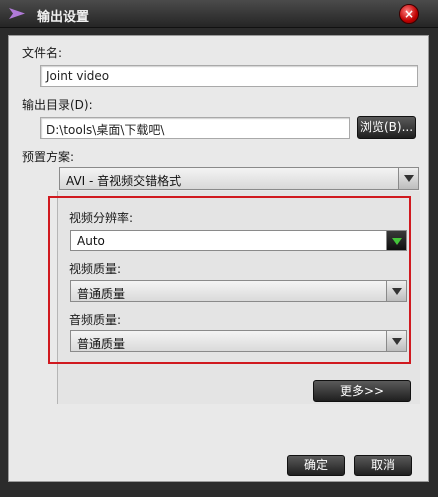 The image size is (438, 497). Describe the element at coordinates (17, 13) in the screenshot. I see `app-arrow-icon` at that location.